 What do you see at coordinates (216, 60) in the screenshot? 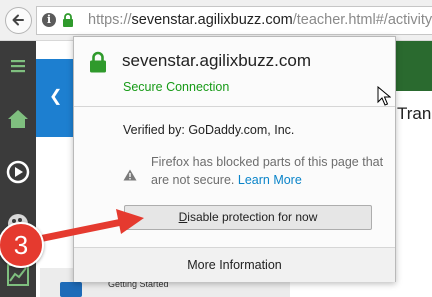
I see `site-host: sevenstar.agilixbuzz.com` at bounding box center [216, 60].